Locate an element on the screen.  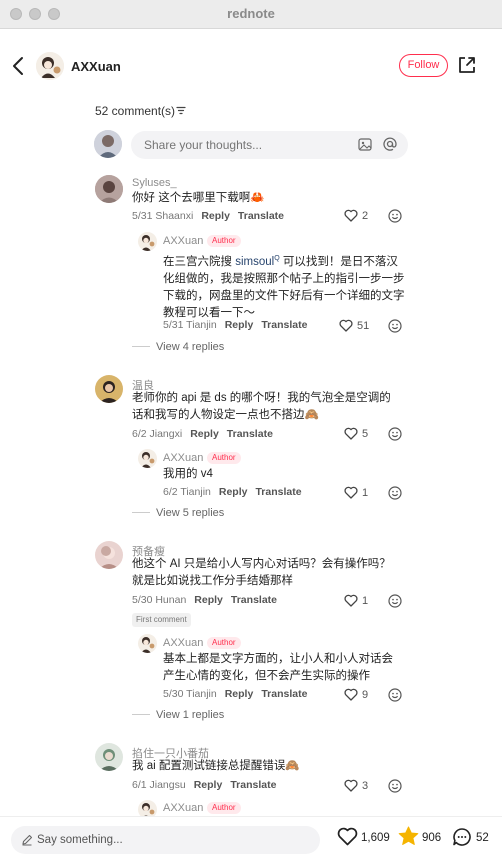
reply-text: 我用的 v4 is located at coordinates (188, 474).